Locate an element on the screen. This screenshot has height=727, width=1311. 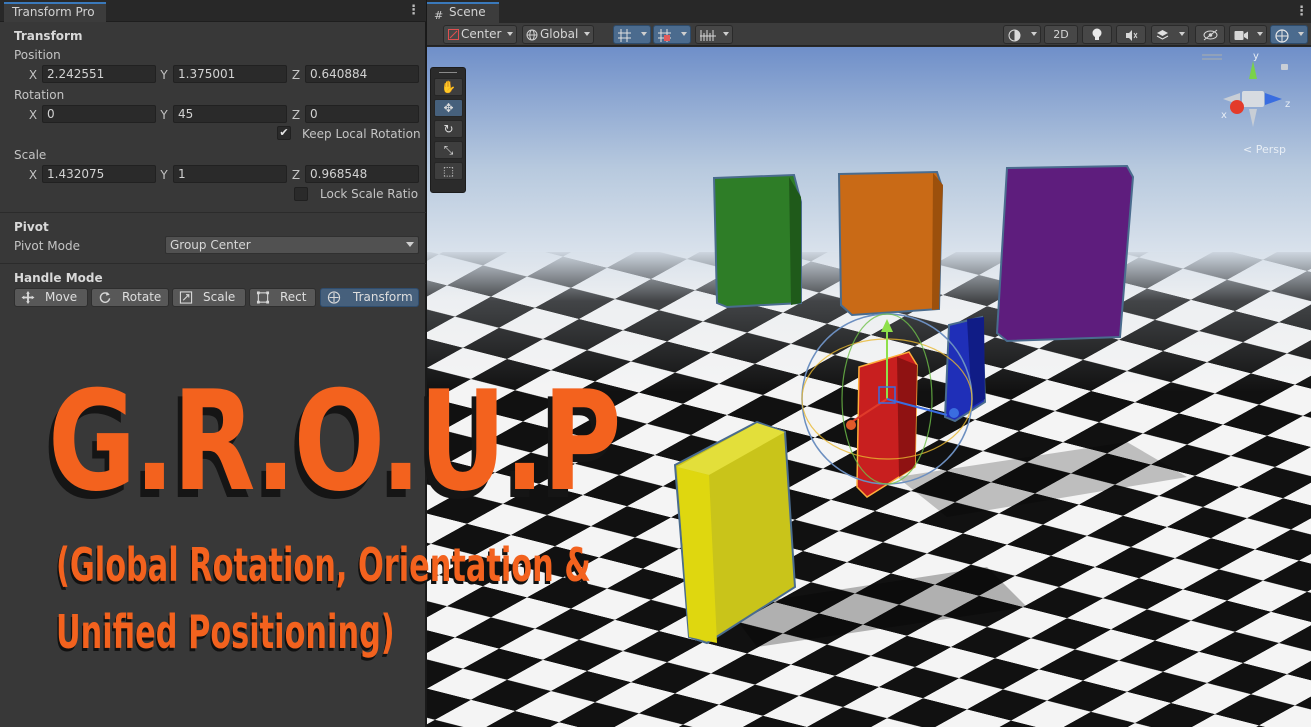
rect-icon is located at coordinates (263, 297).